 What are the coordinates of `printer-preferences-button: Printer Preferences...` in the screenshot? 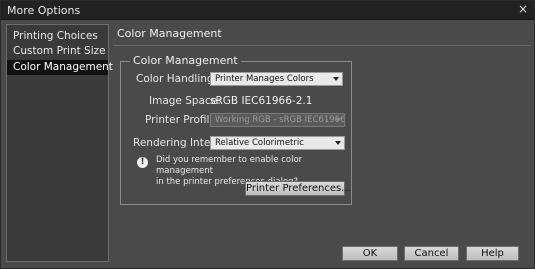 It's located at (298, 188).